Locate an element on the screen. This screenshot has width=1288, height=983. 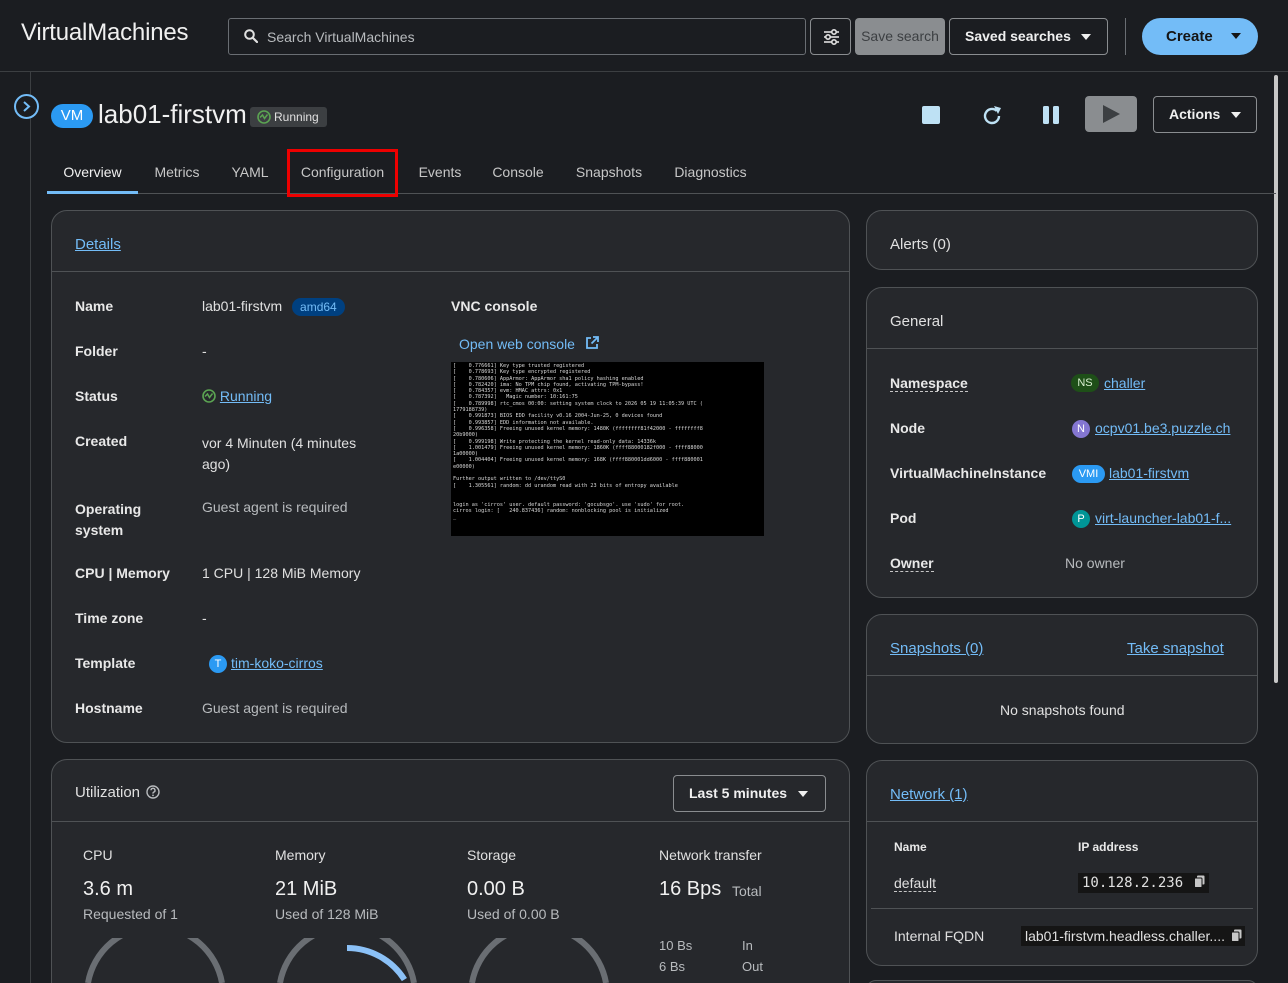
owner-value: No owner is located at coordinates (1095, 563).